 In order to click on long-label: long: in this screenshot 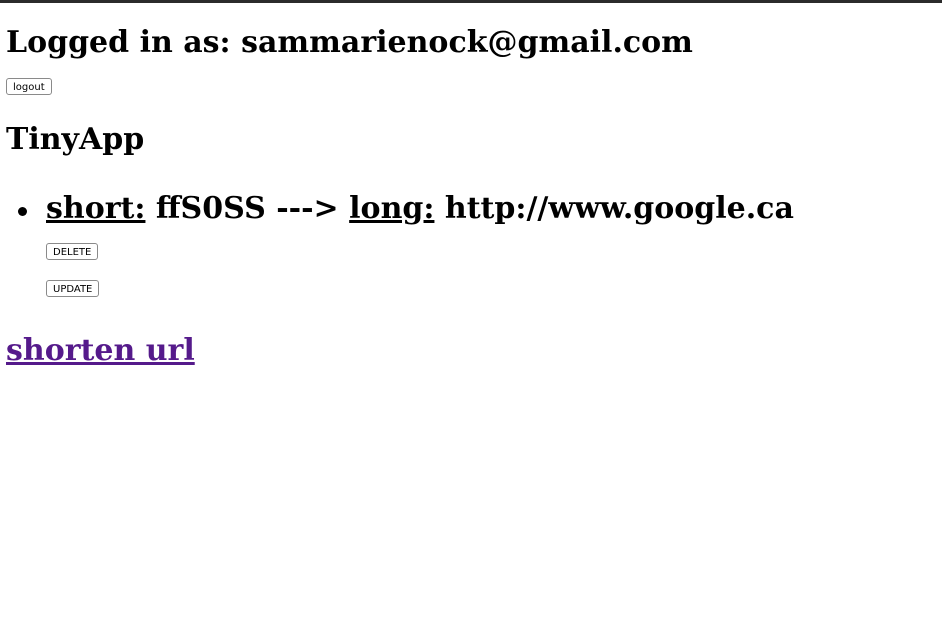, I will do `click(392, 208)`.